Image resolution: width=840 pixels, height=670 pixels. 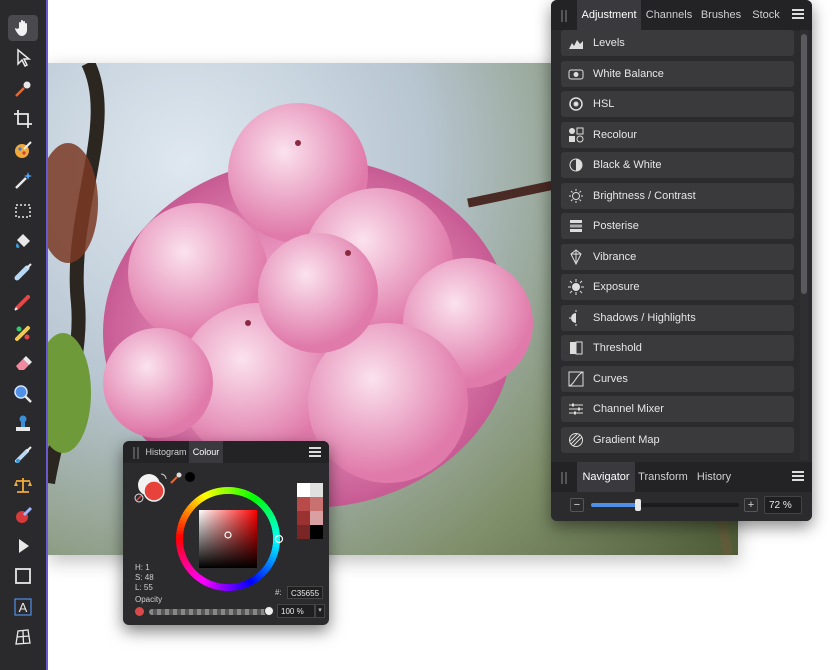 What do you see at coordinates (176, 478) in the screenshot?
I see `eyedropper-icon` at bounding box center [176, 478].